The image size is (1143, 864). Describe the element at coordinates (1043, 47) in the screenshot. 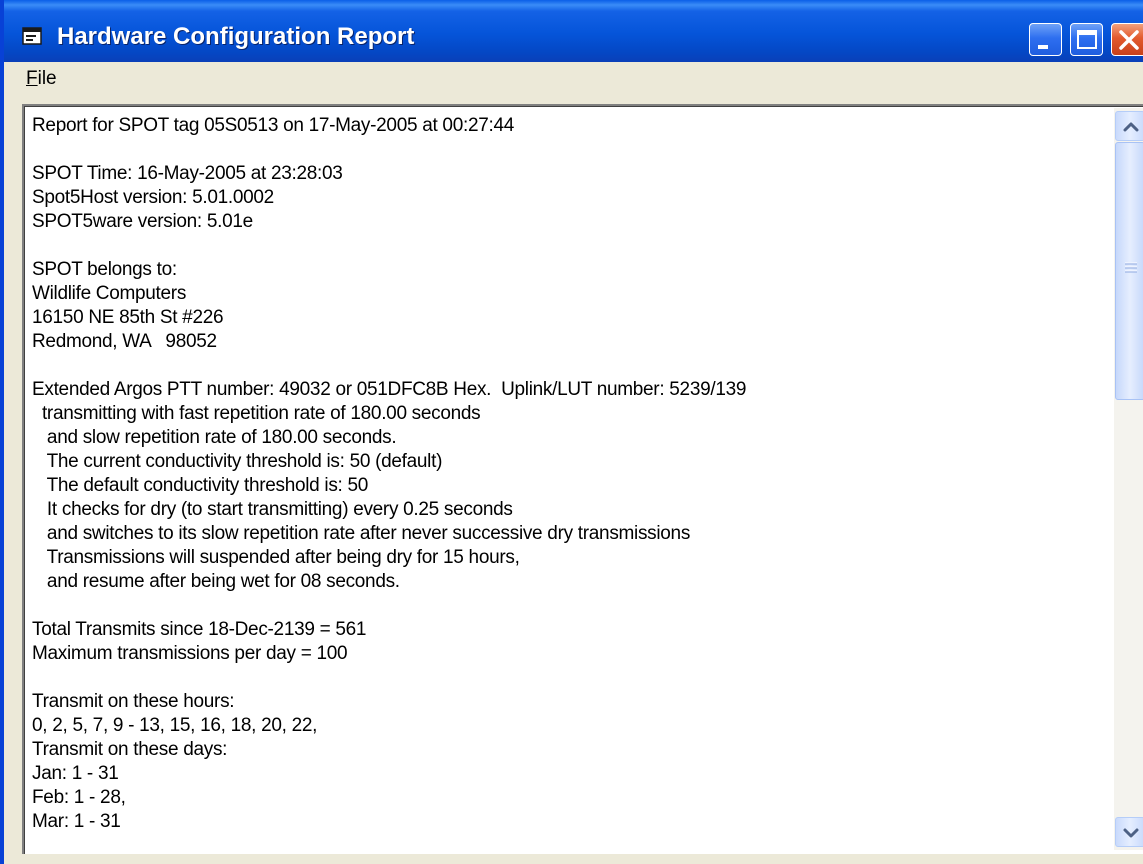

I see `minimize-icon` at that location.